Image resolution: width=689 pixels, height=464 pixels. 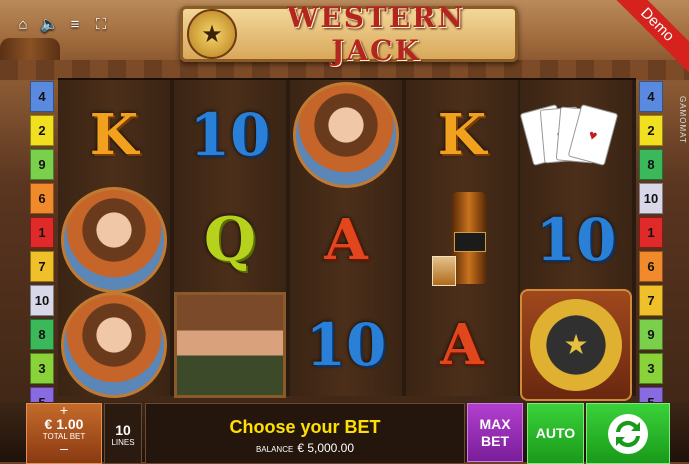 What do you see at coordinates (575, 134) in the screenshot?
I see `symbol-cards-icon: ♠♥♠♥` at bounding box center [575, 134].